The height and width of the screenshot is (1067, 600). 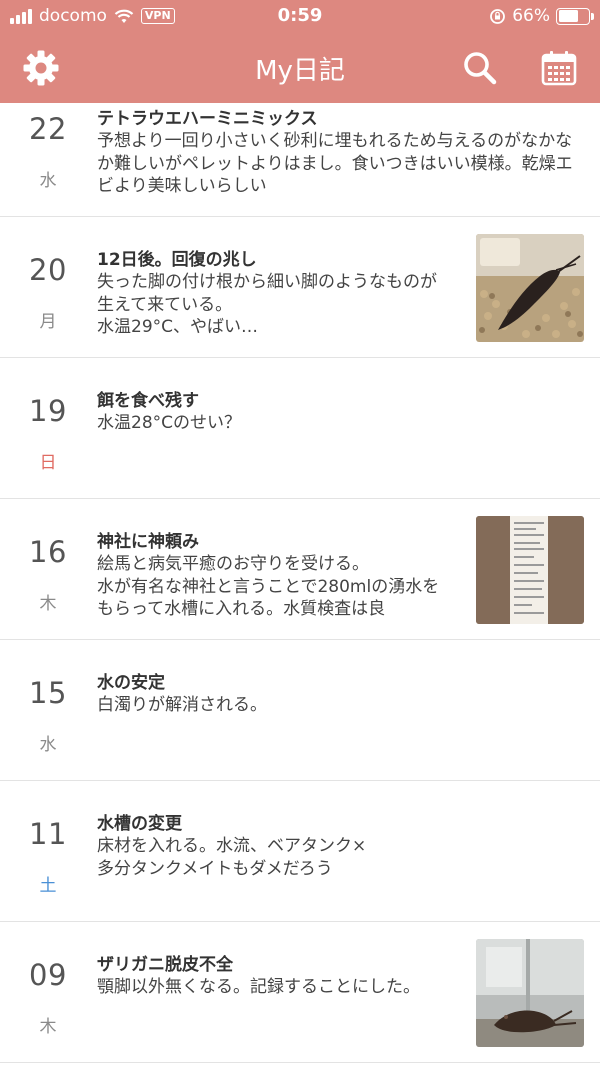 I want to click on nav-bar: My日記, so click(x=300, y=68).